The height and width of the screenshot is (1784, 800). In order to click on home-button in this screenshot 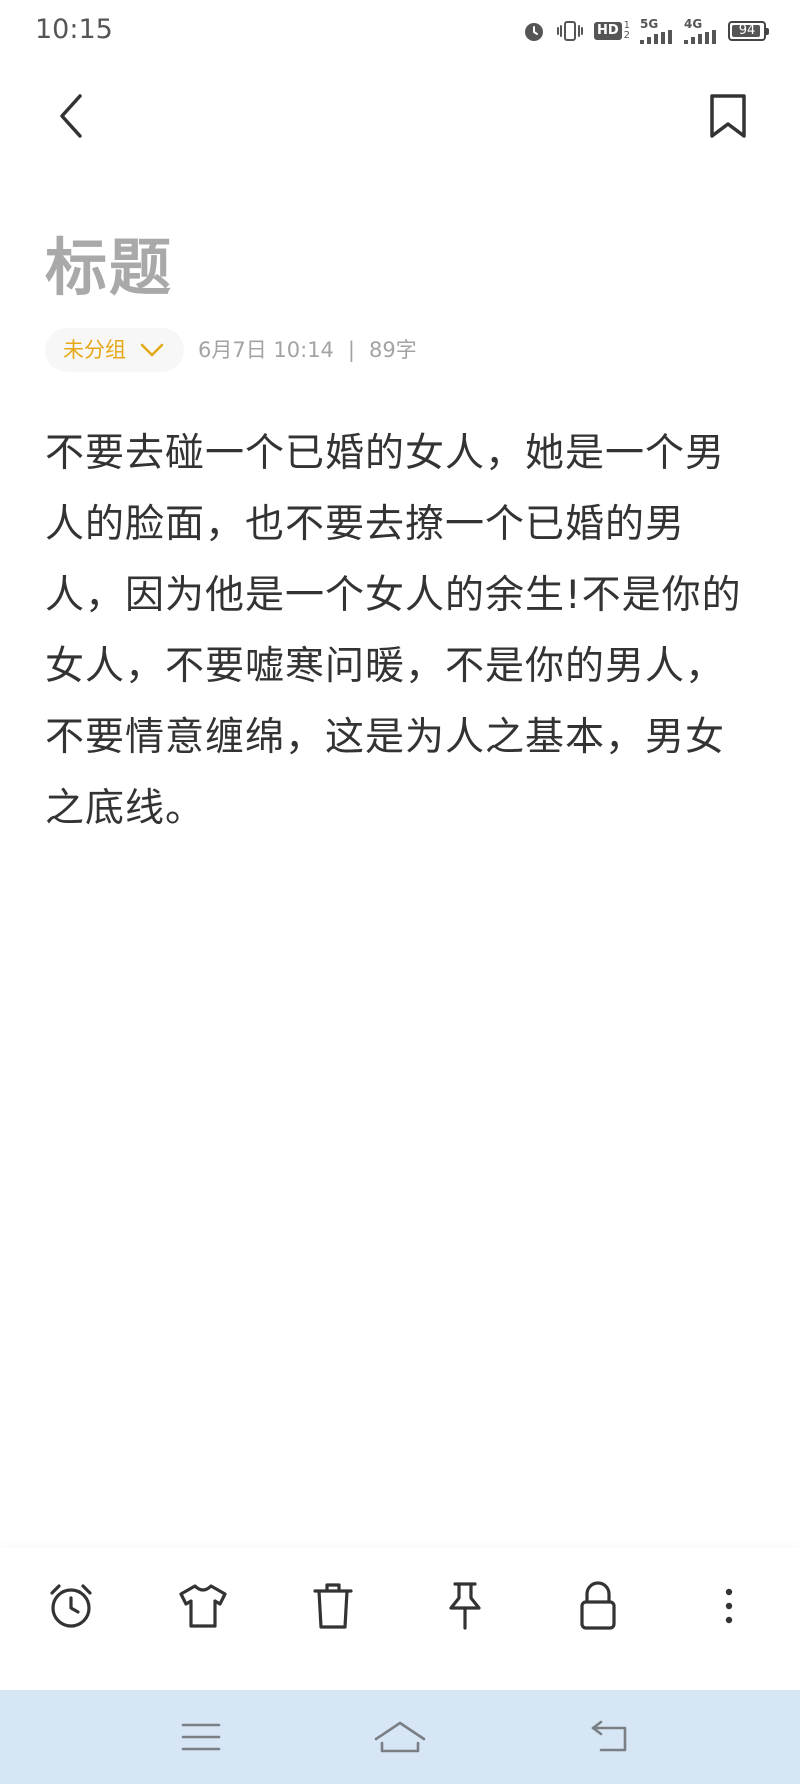, I will do `click(400, 1737)`.